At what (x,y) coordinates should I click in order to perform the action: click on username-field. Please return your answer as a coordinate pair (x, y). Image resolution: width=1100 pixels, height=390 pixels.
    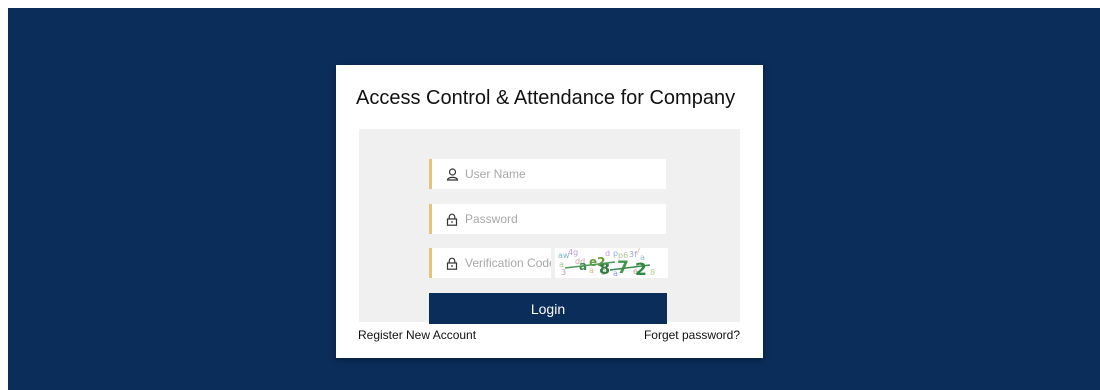
    Looking at the image, I should click on (547, 174).